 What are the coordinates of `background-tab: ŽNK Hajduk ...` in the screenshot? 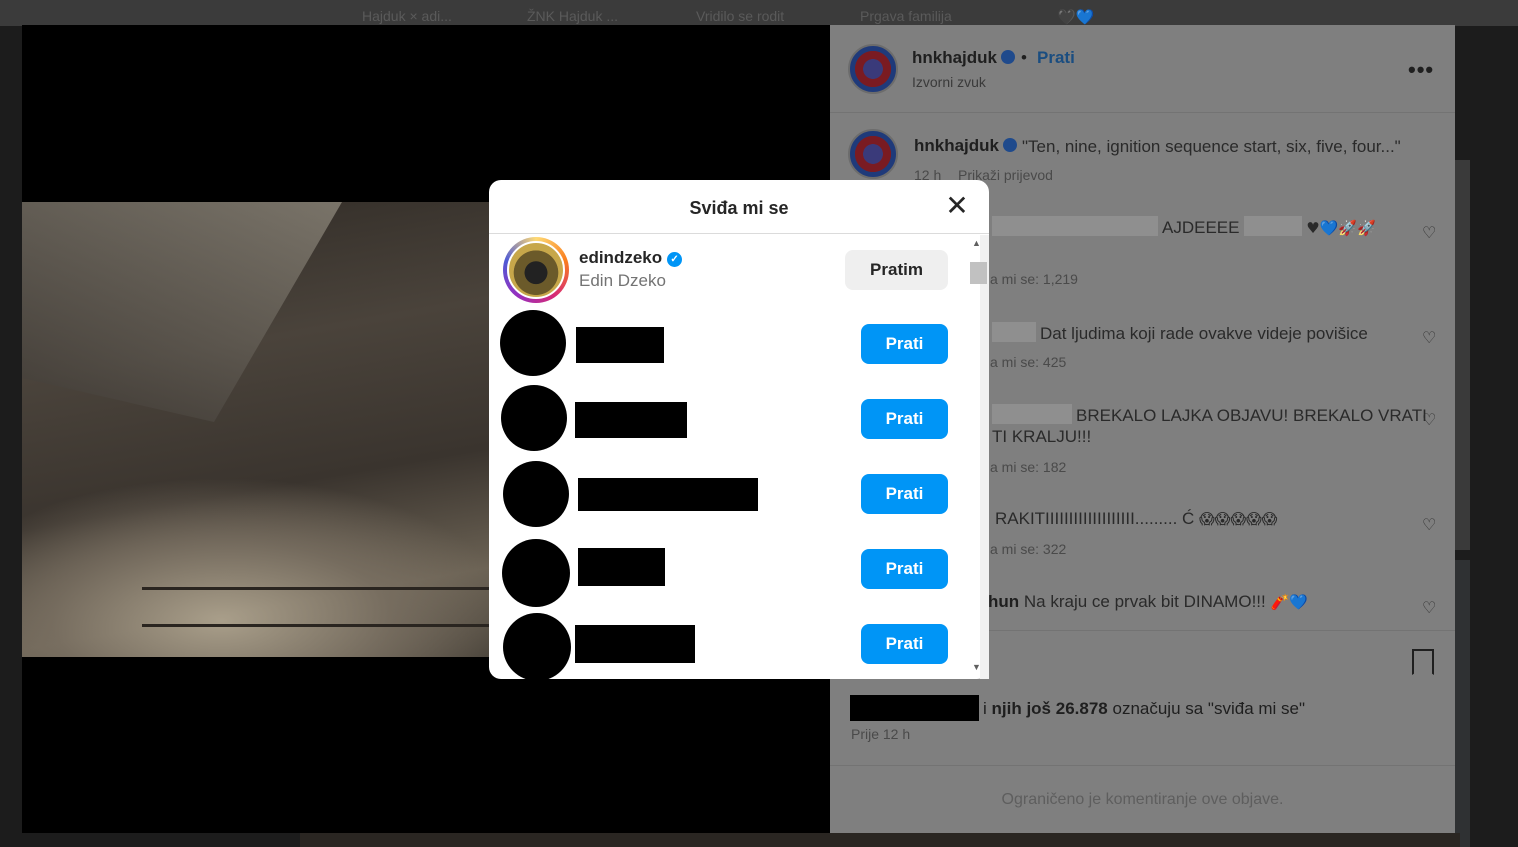 It's located at (572, 16).